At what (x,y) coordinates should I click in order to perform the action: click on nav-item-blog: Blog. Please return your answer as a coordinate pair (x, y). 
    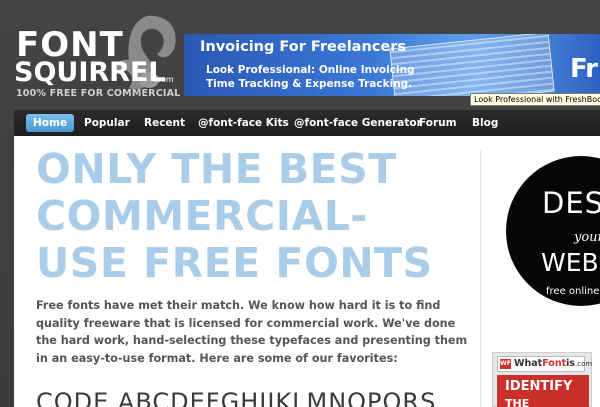
    Looking at the image, I should click on (485, 123).